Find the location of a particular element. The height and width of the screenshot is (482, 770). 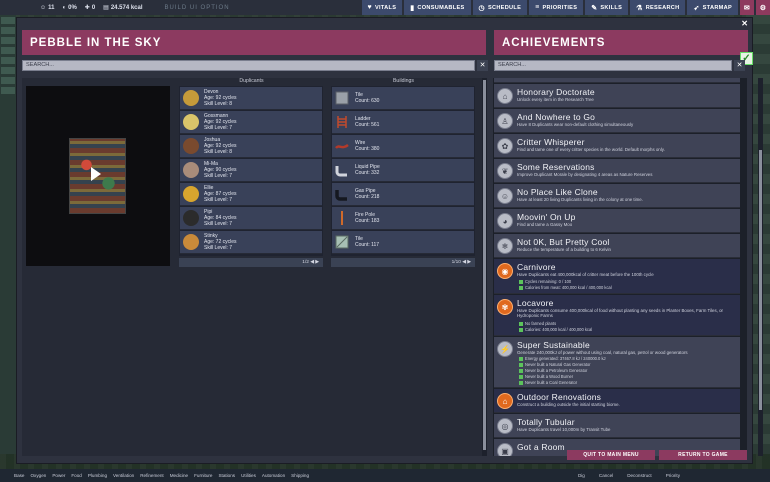

skills-tab: ✎ SKILLS is located at coordinates (607, 7).